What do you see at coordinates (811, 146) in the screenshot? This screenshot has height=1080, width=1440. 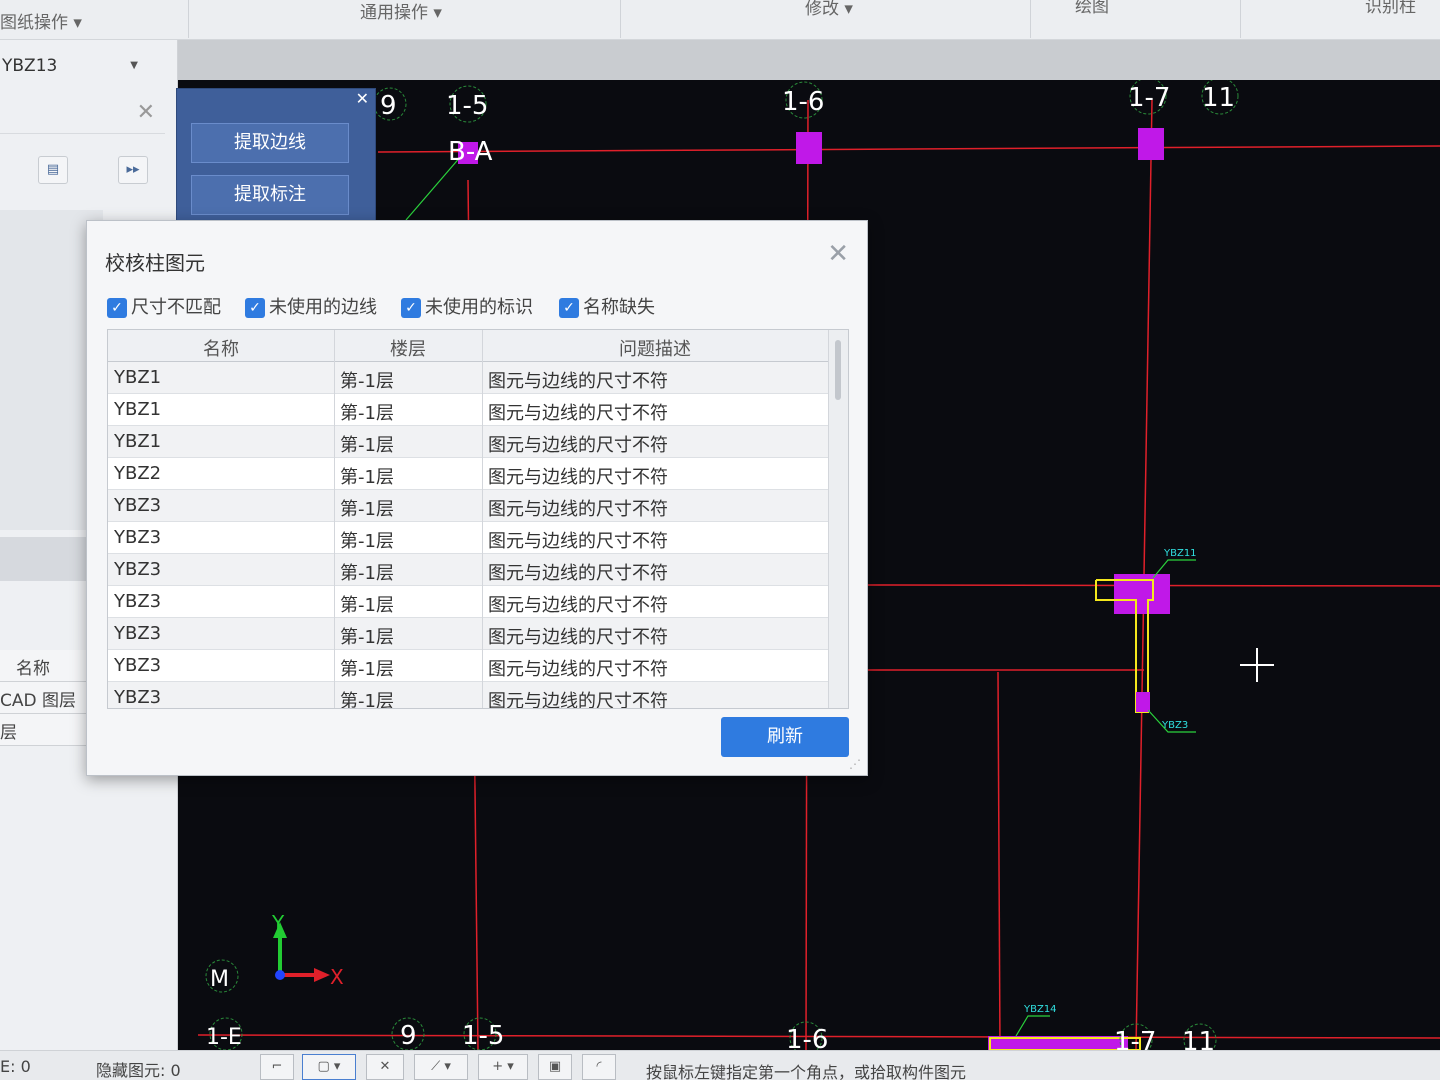 I see `column-markers` at bounding box center [811, 146].